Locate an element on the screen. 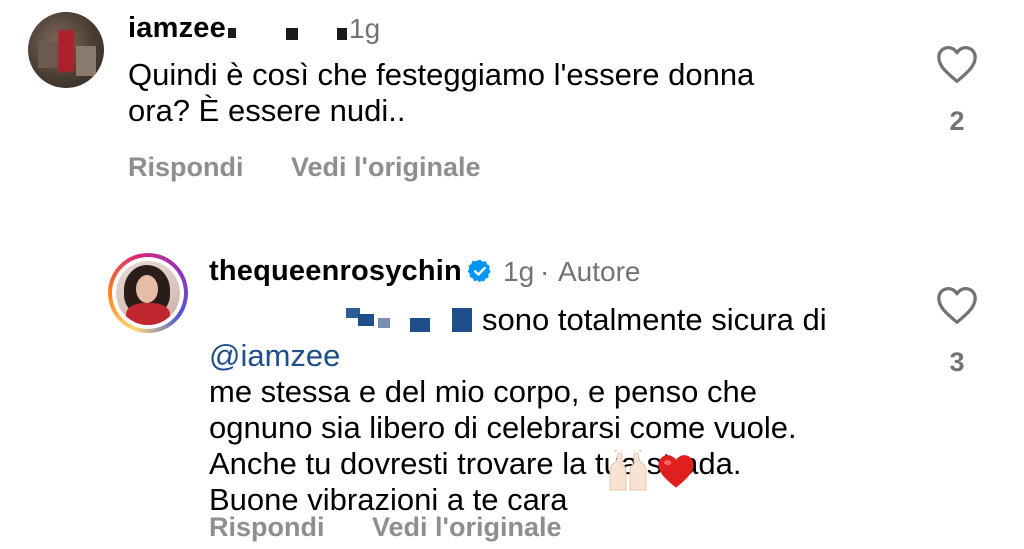 The image size is (1024, 549). verified-badge-icon is located at coordinates (479, 271).